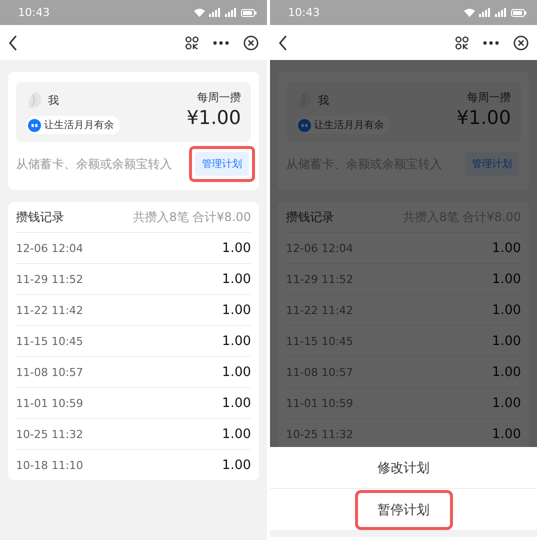  I want to click on record-time: 10-18 11:10, so click(50, 465).